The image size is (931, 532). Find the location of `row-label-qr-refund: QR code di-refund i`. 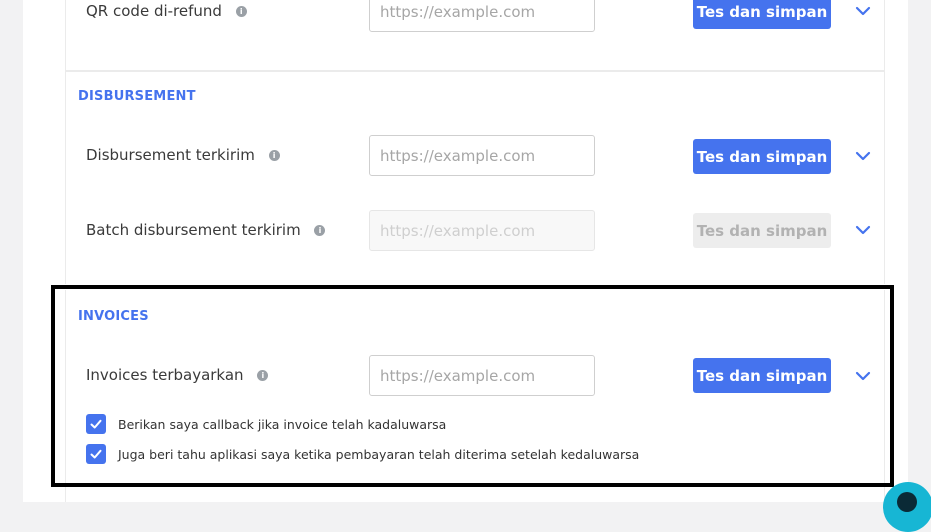

row-label-qr-refund: QR code di-refund i is located at coordinates (166, 11).